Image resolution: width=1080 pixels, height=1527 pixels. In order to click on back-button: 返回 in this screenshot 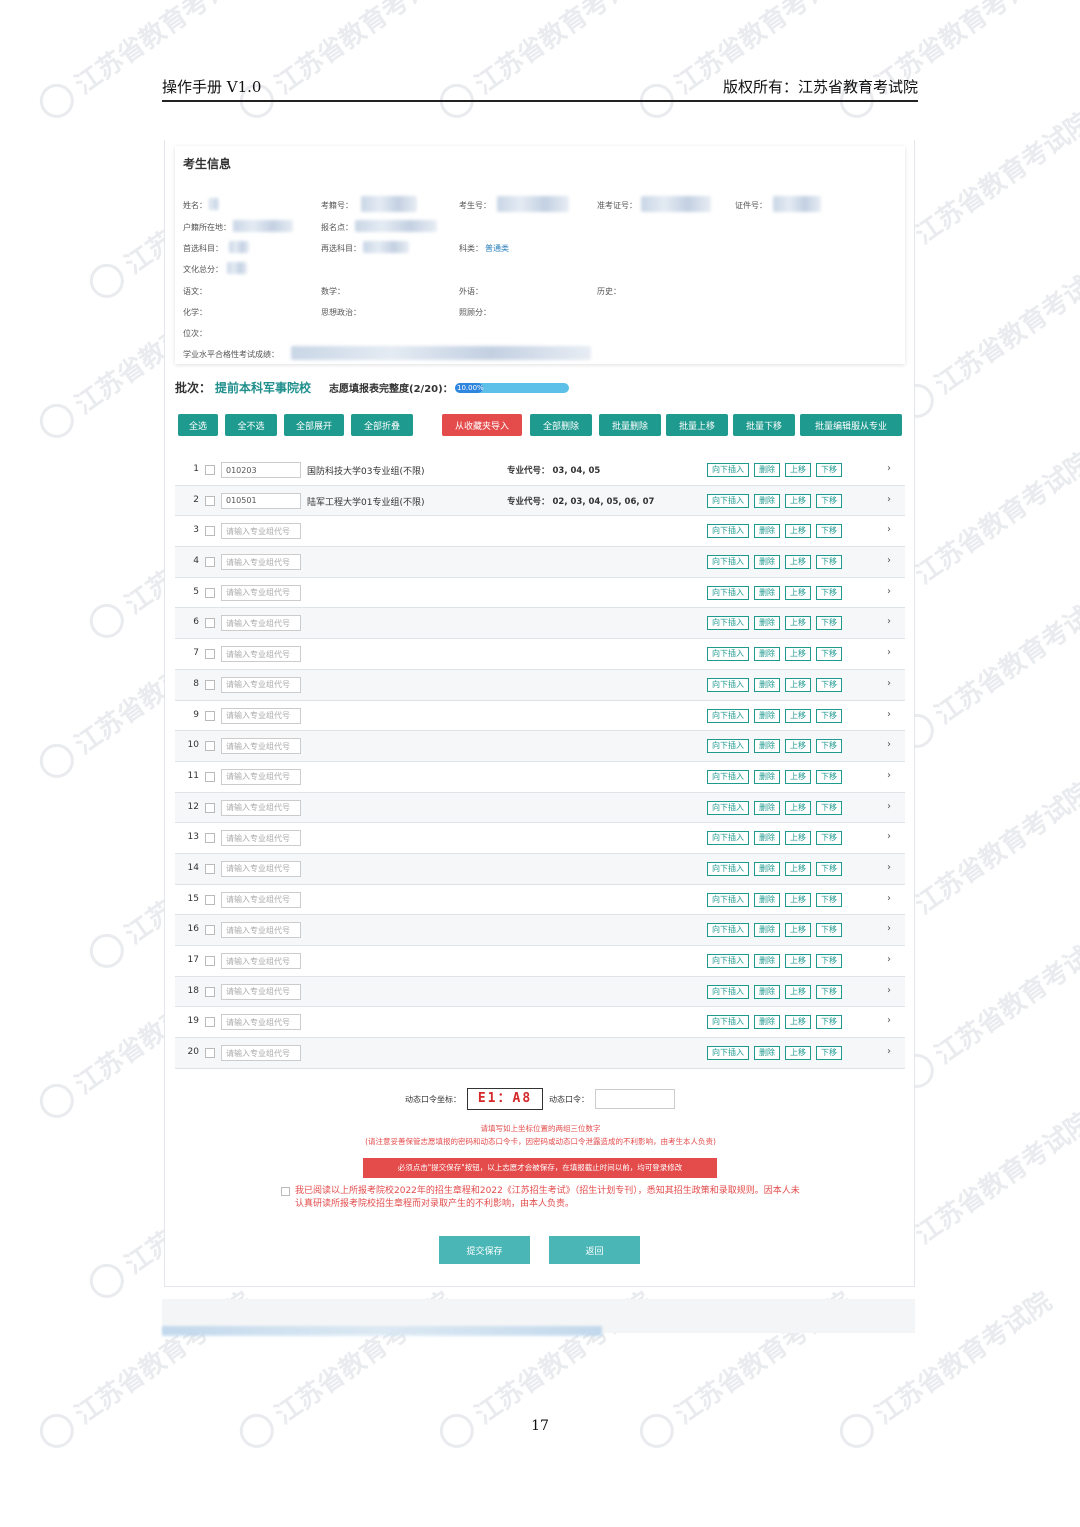, I will do `click(594, 1250)`.